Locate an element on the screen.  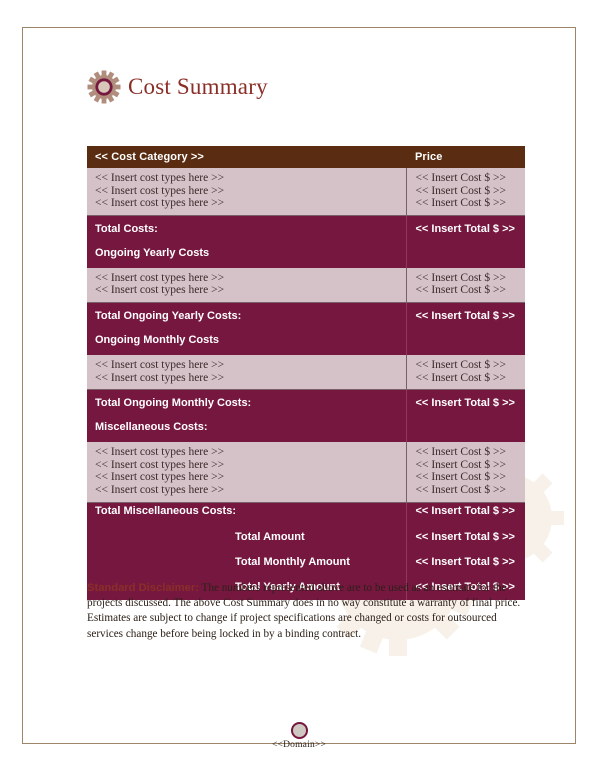
document-header: Cost Summary is located at coordinates (177, 87).